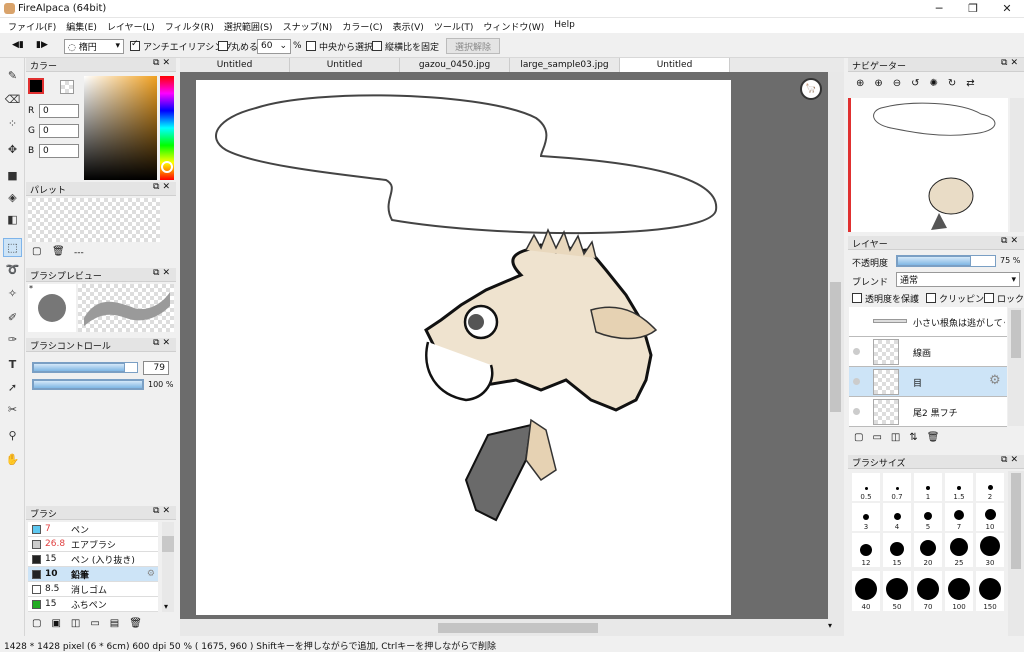 The image size is (1024, 652). I want to click on clipping-checkbox: クリッピング, so click(959, 298).